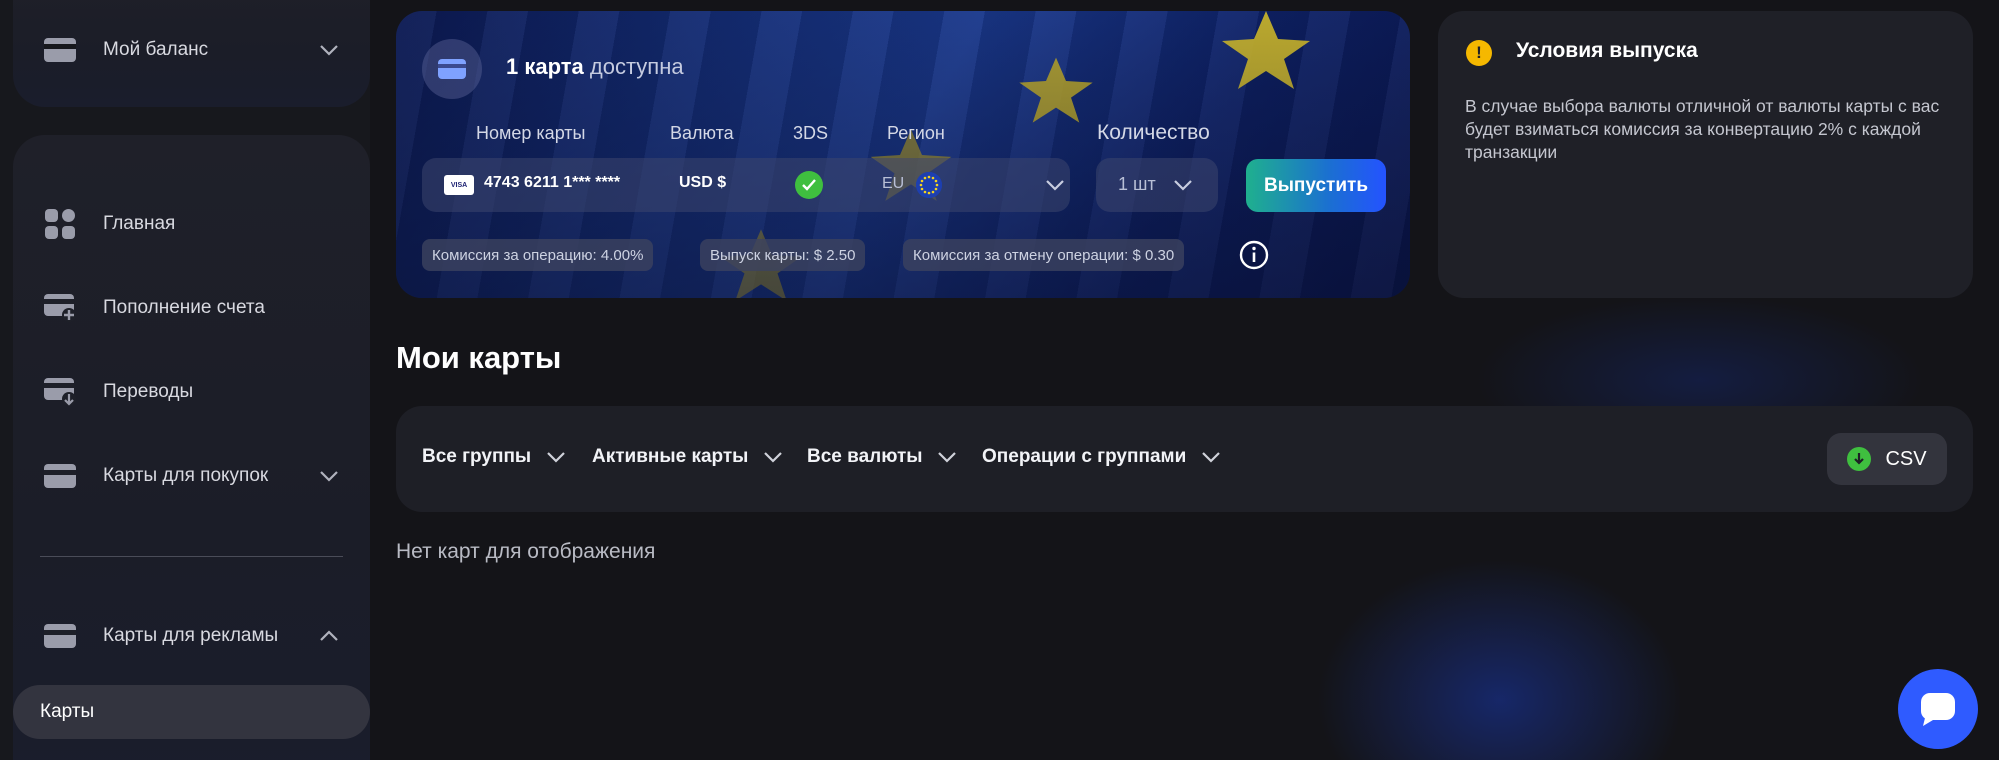 The width and height of the screenshot is (1999, 760). I want to click on sidebar-item-label: Переводы, so click(148, 391).